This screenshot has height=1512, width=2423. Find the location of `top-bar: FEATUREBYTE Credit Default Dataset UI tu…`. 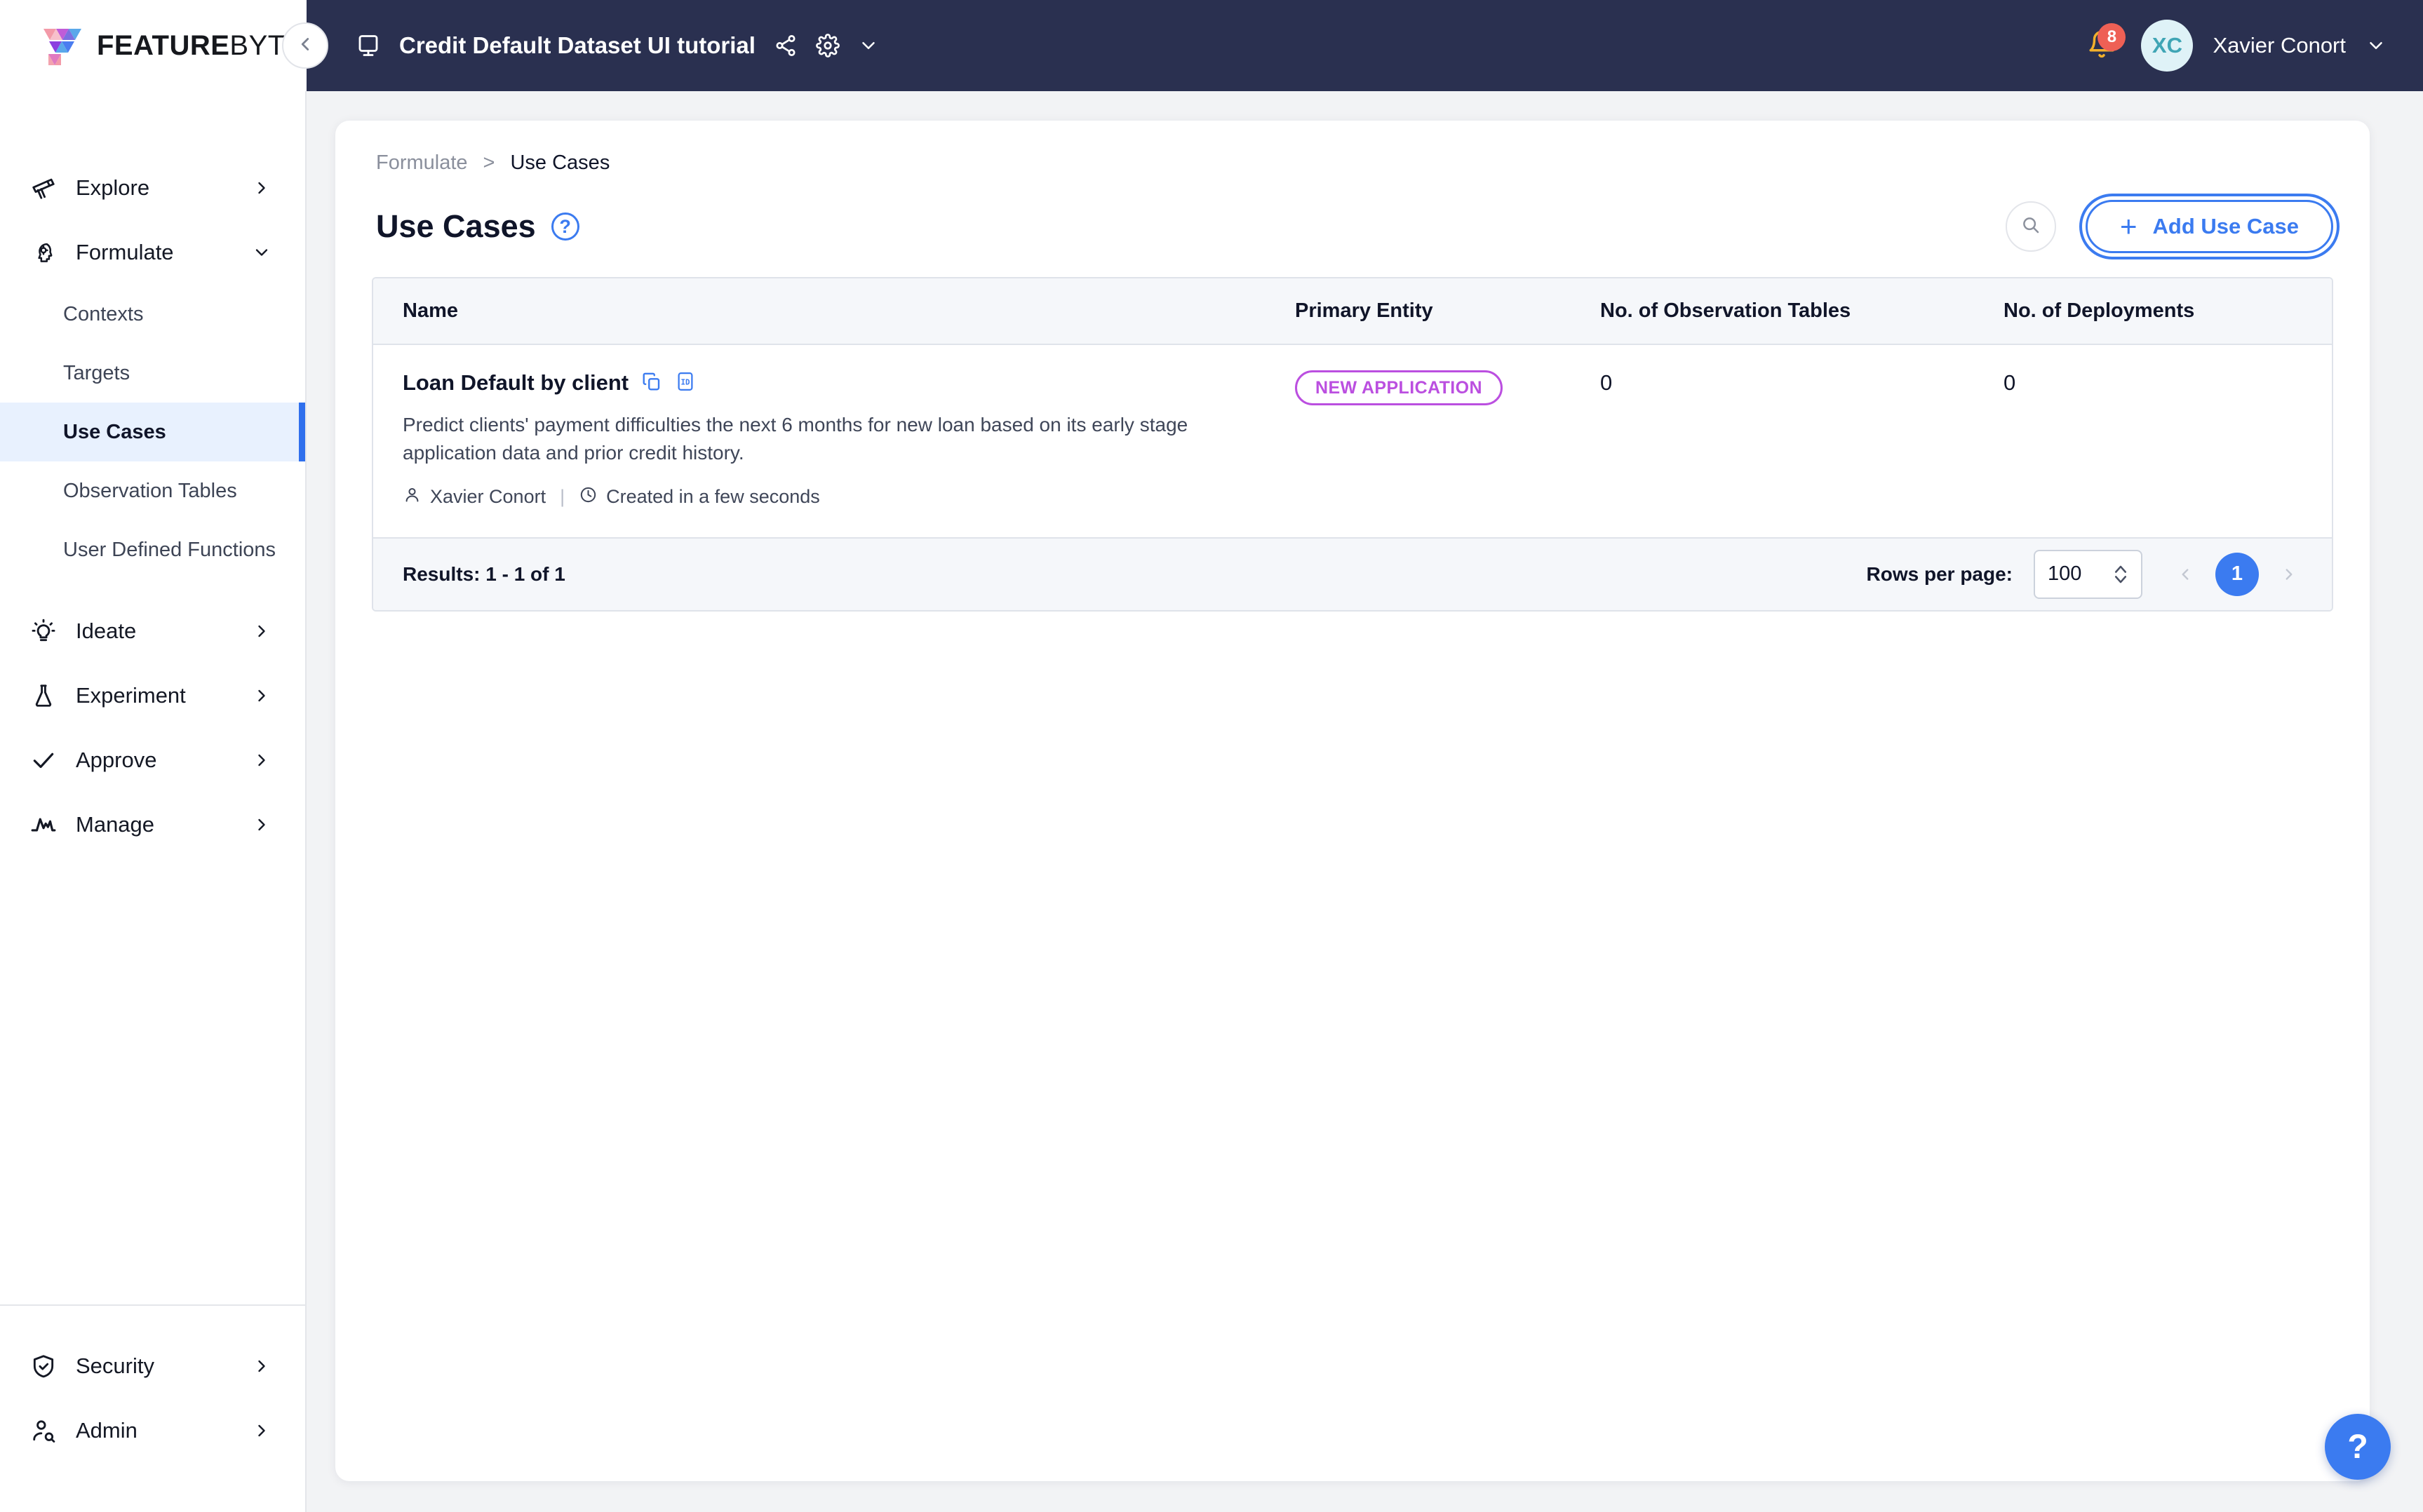

top-bar: FEATUREBYTE Credit Default Dataset UI tu… is located at coordinates (1211, 45).